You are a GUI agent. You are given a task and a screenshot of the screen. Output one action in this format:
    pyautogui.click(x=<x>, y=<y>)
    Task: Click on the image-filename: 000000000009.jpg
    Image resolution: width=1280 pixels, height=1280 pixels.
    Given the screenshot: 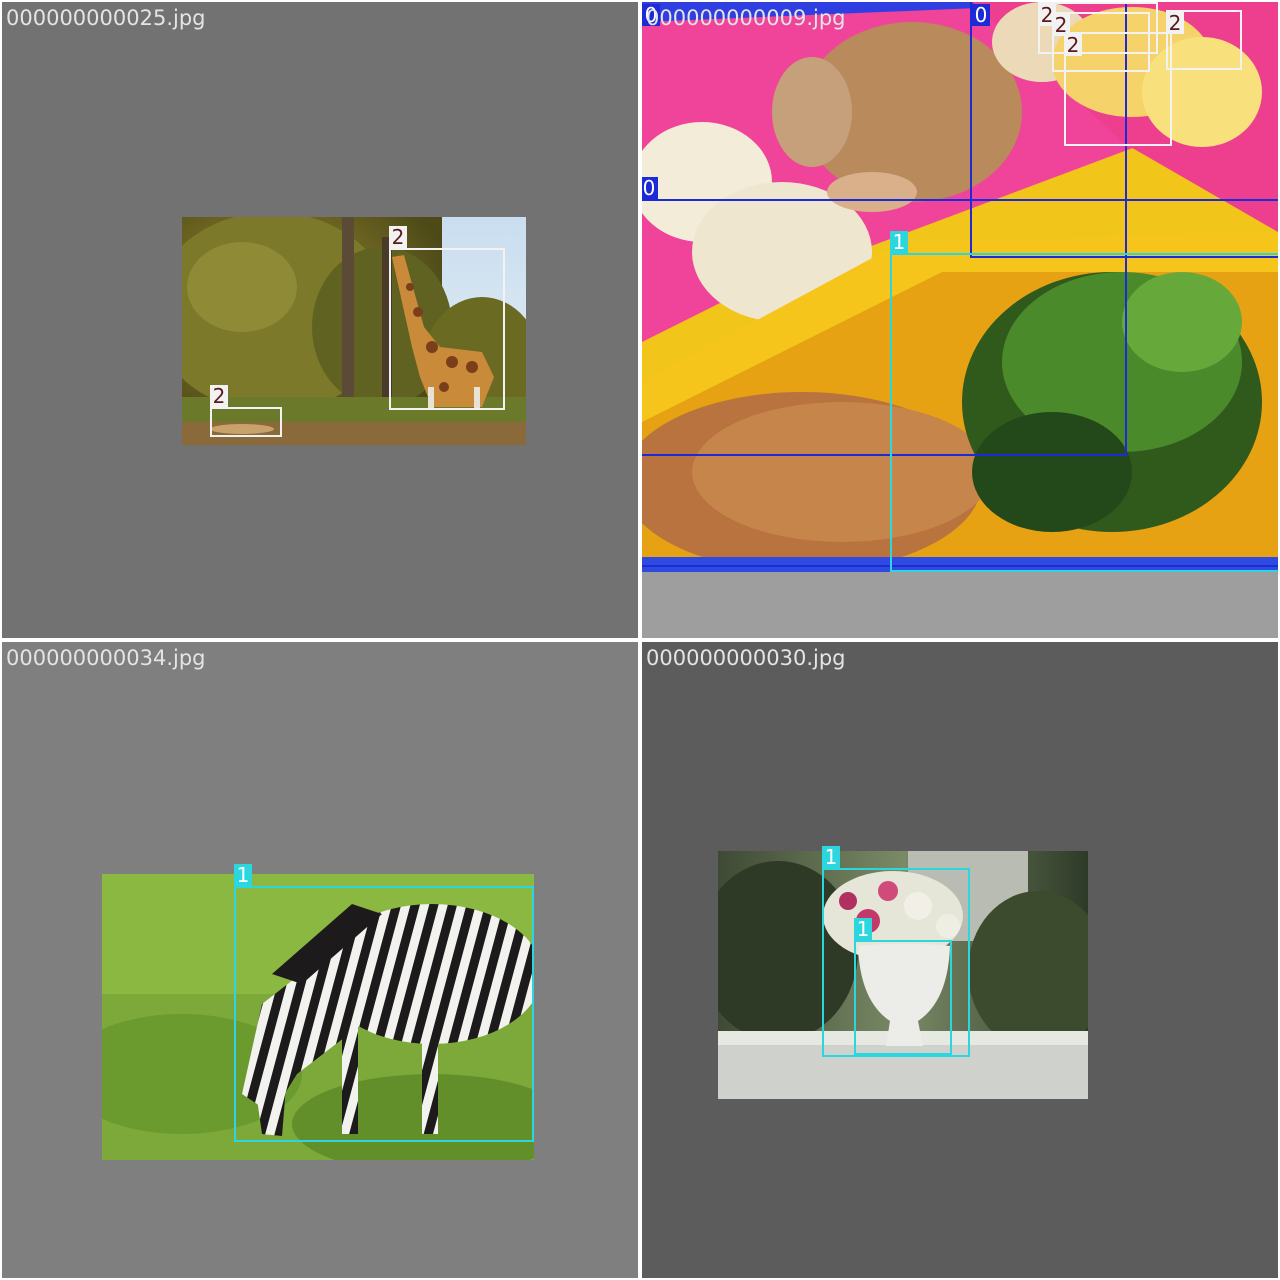 What is the action you would take?
    pyautogui.click(x=746, y=18)
    